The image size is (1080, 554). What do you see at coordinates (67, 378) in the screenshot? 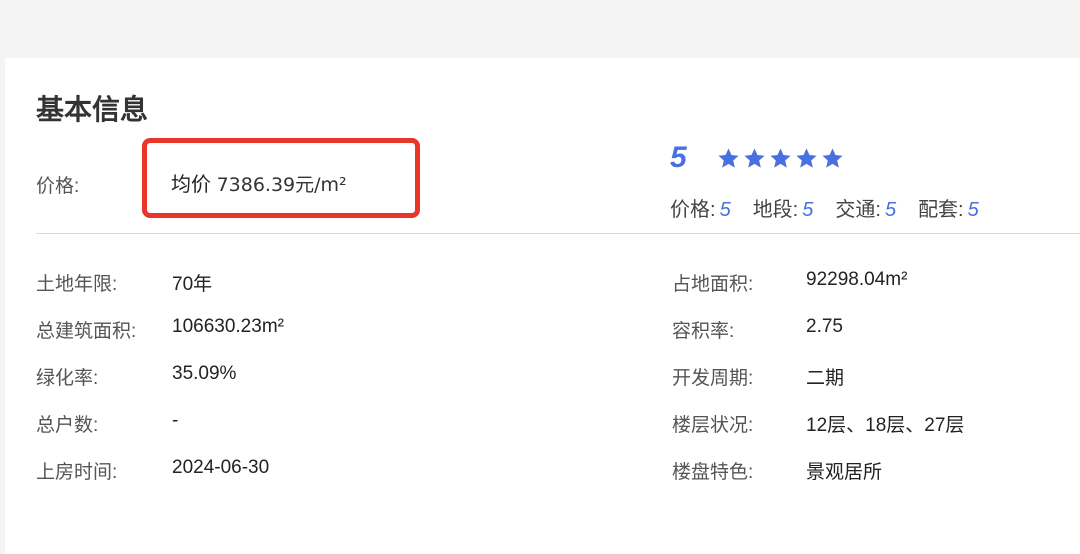
I see `greening-rate-label: 绿化率:` at bounding box center [67, 378].